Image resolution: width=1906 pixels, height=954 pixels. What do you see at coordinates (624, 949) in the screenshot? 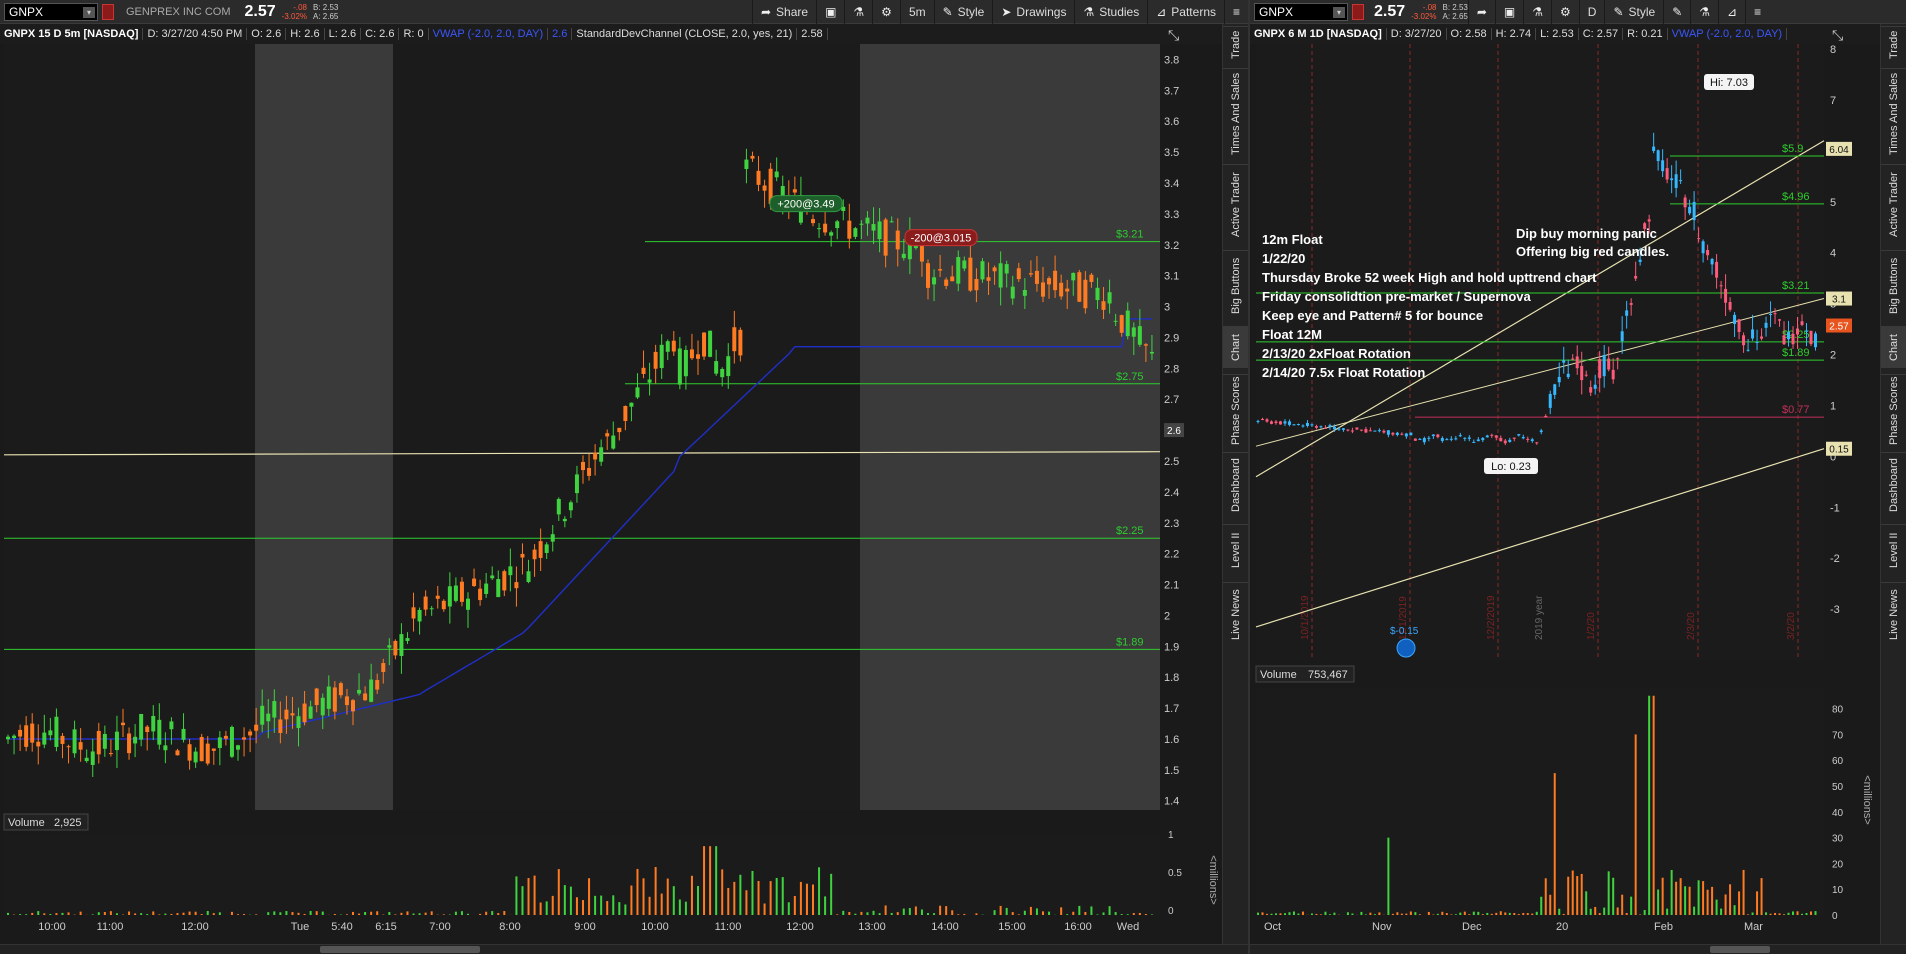
I see `left-scrollbar` at bounding box center [624, 949].